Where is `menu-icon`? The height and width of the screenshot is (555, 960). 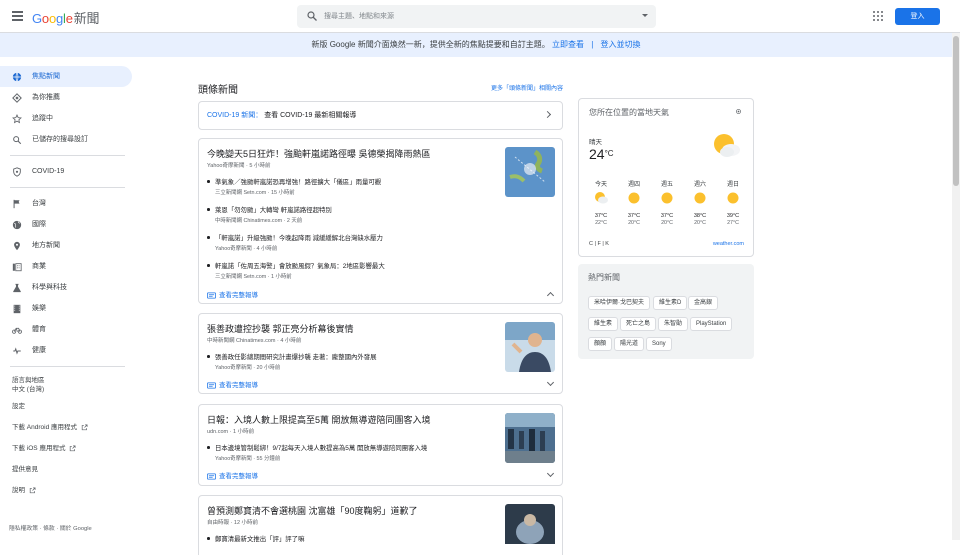
menu-icon is located at coordinates (17, 16).